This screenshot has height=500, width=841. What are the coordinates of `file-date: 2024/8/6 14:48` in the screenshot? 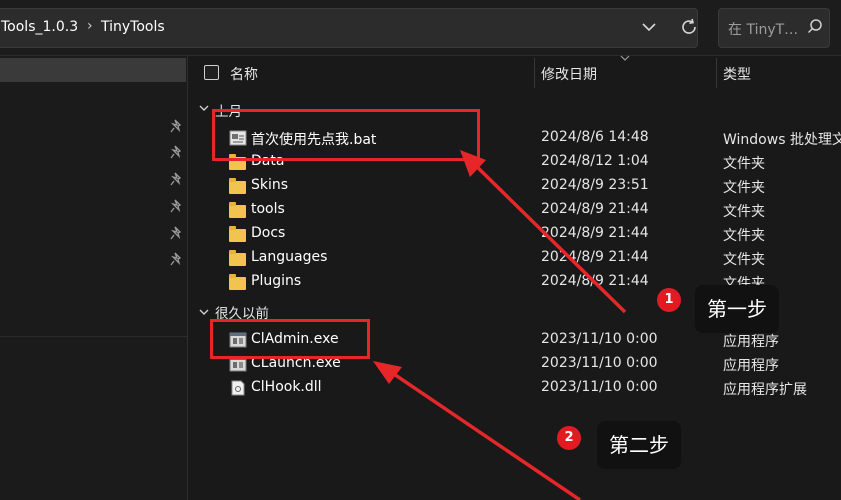 It's located at (595, 137).